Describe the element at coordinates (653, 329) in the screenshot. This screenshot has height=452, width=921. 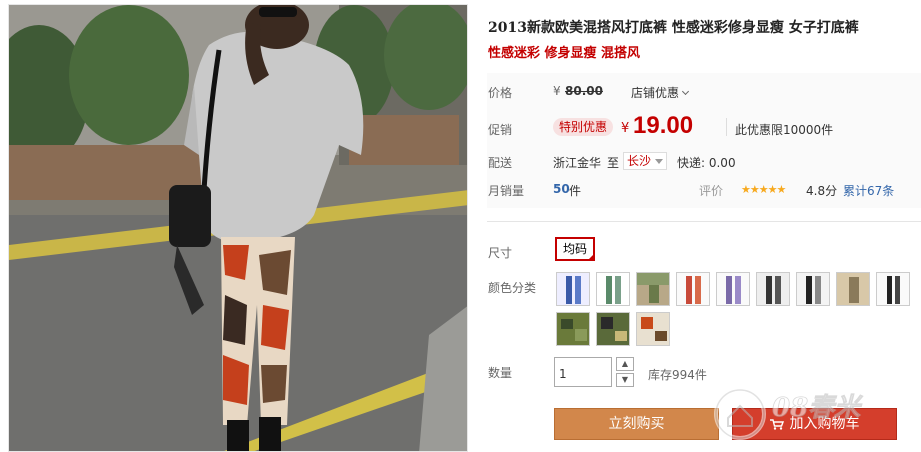
I see `swatch-brown-camo` at that location.